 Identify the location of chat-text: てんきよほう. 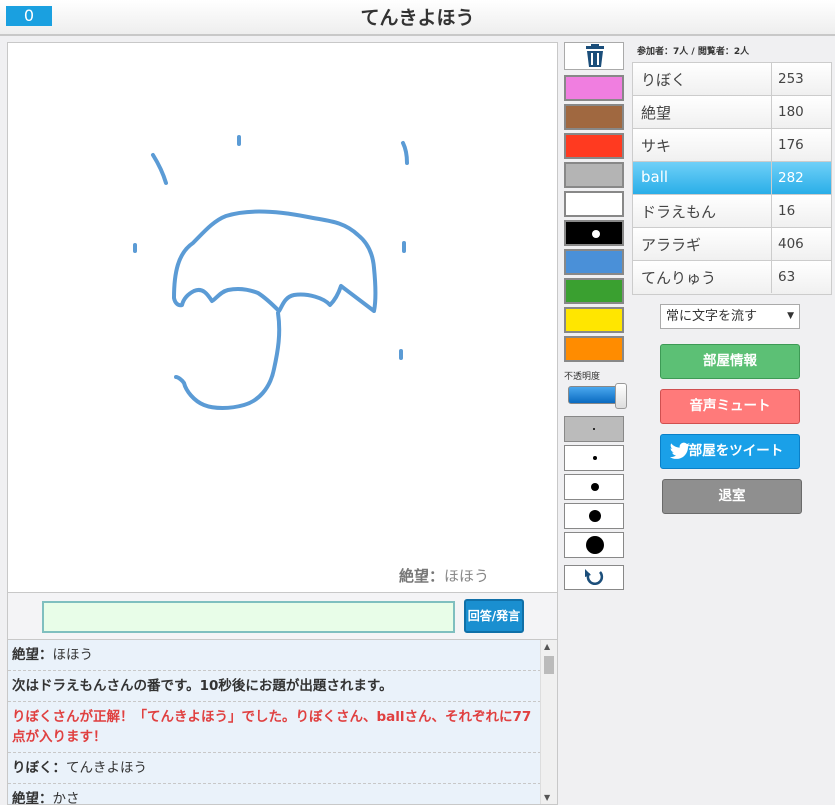
(106, 768).